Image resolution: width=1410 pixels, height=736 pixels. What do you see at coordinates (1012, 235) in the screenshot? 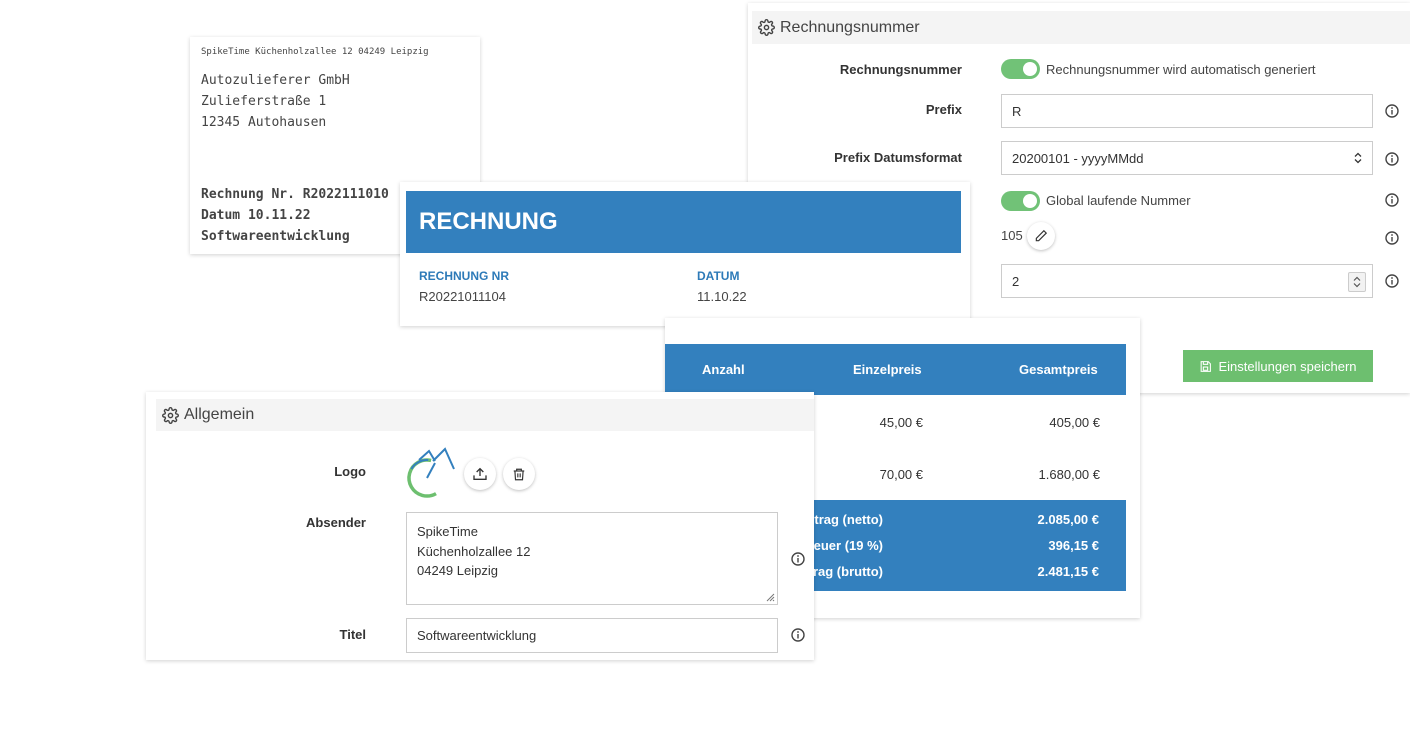
I see `counter-value: 105` at bounding box center [1012, 235].